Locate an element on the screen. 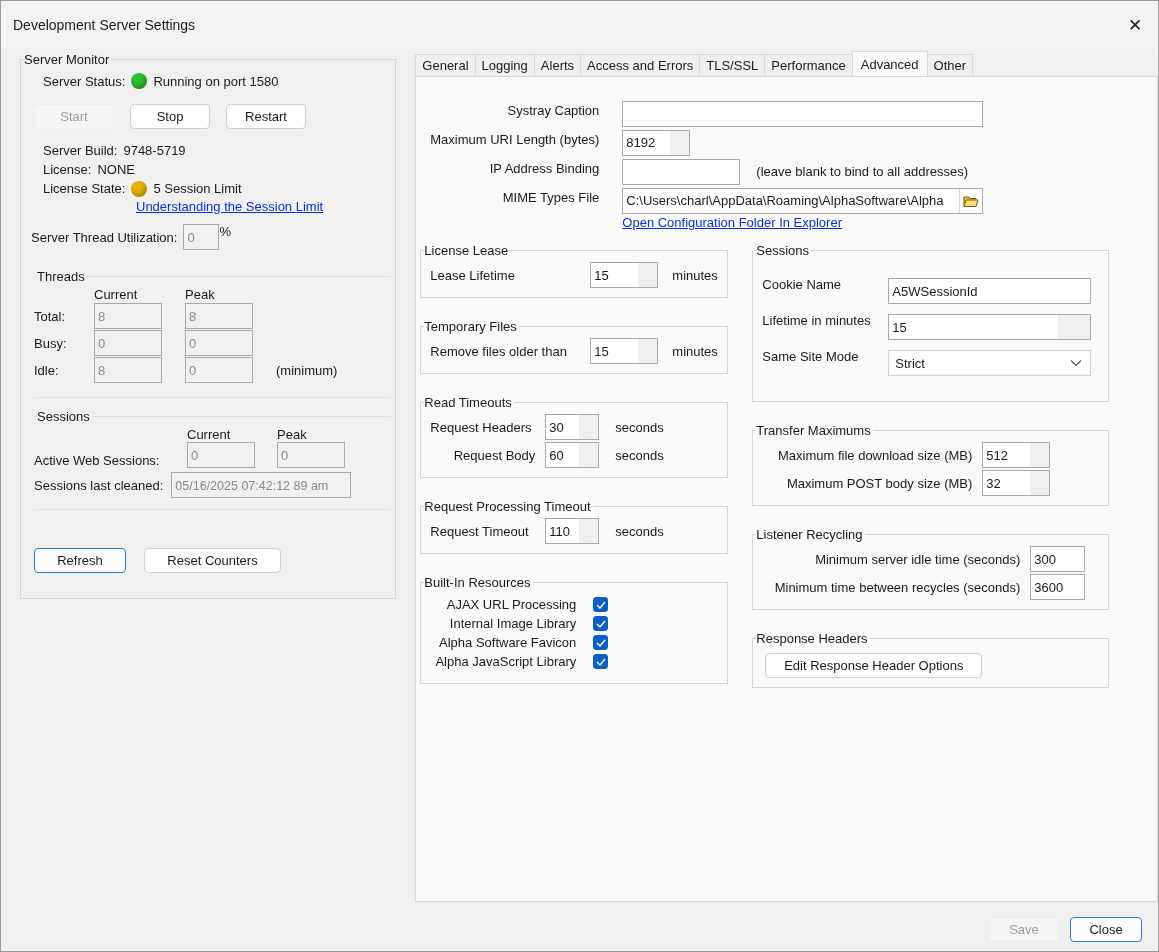 This screenshot has width=1159, height=952. field-label: Minimum server idle time (seconds) is located at coordinates (917, 559).